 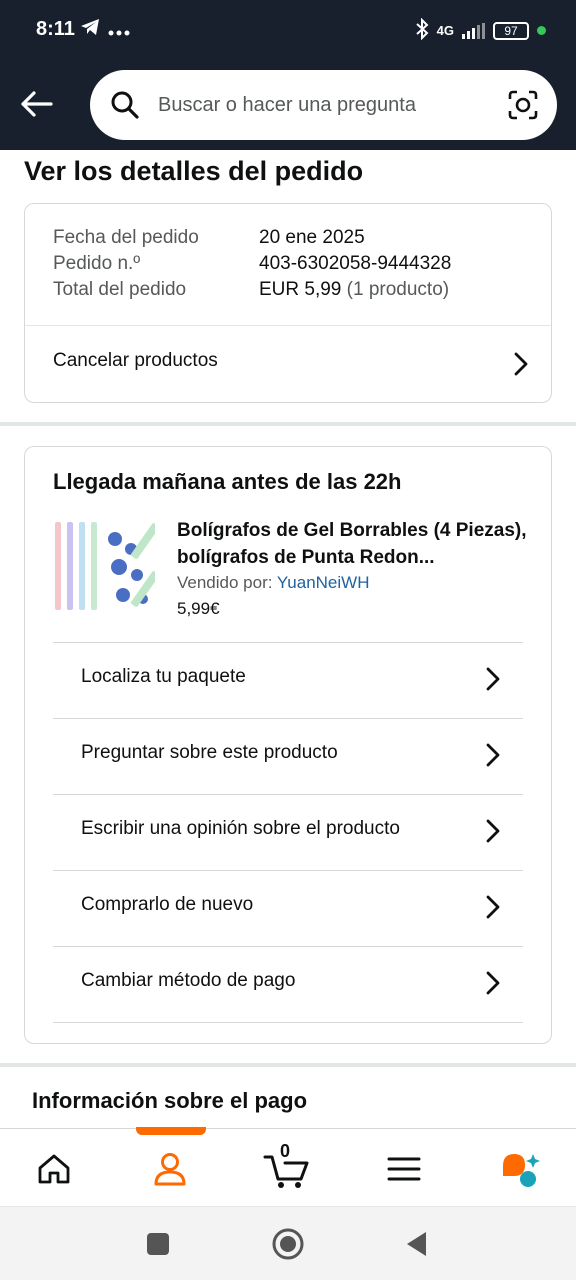 I want to click on rufus-icon, so click(x=521, y=1170).